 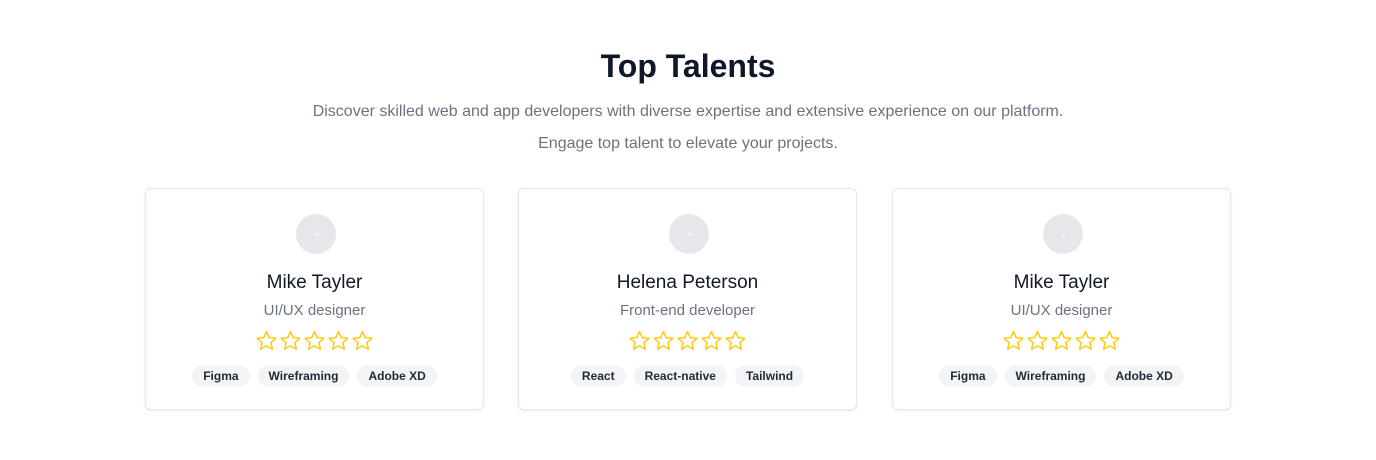 What do you see at coordinates (680, 376) in the screenshot?
I see `skill-tag: React-native` at bounding box center [680, 376].